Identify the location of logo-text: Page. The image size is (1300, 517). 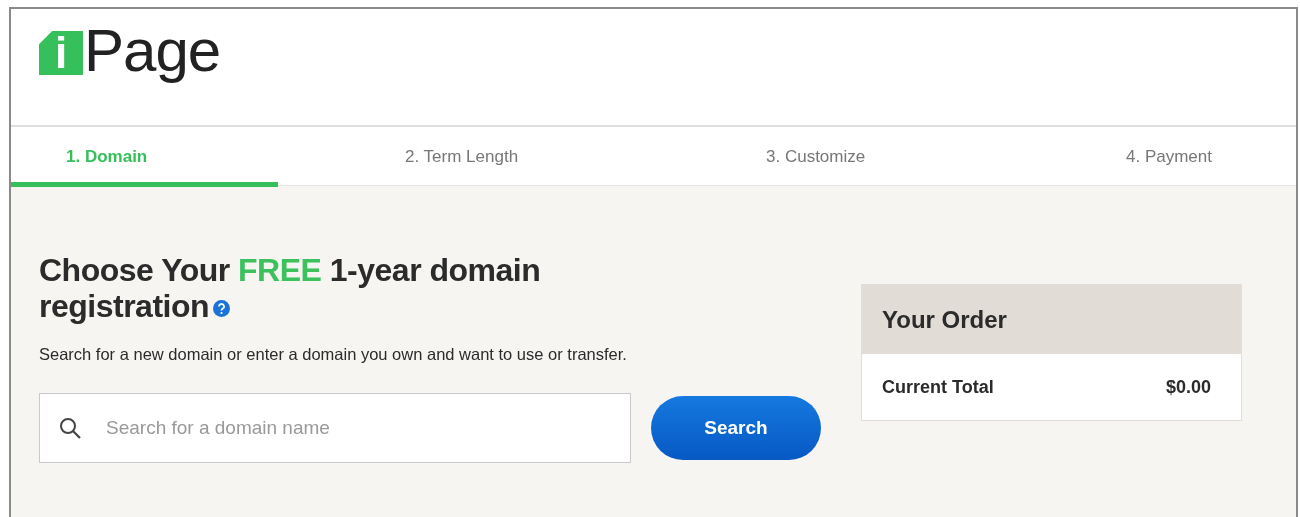
(152, 51).